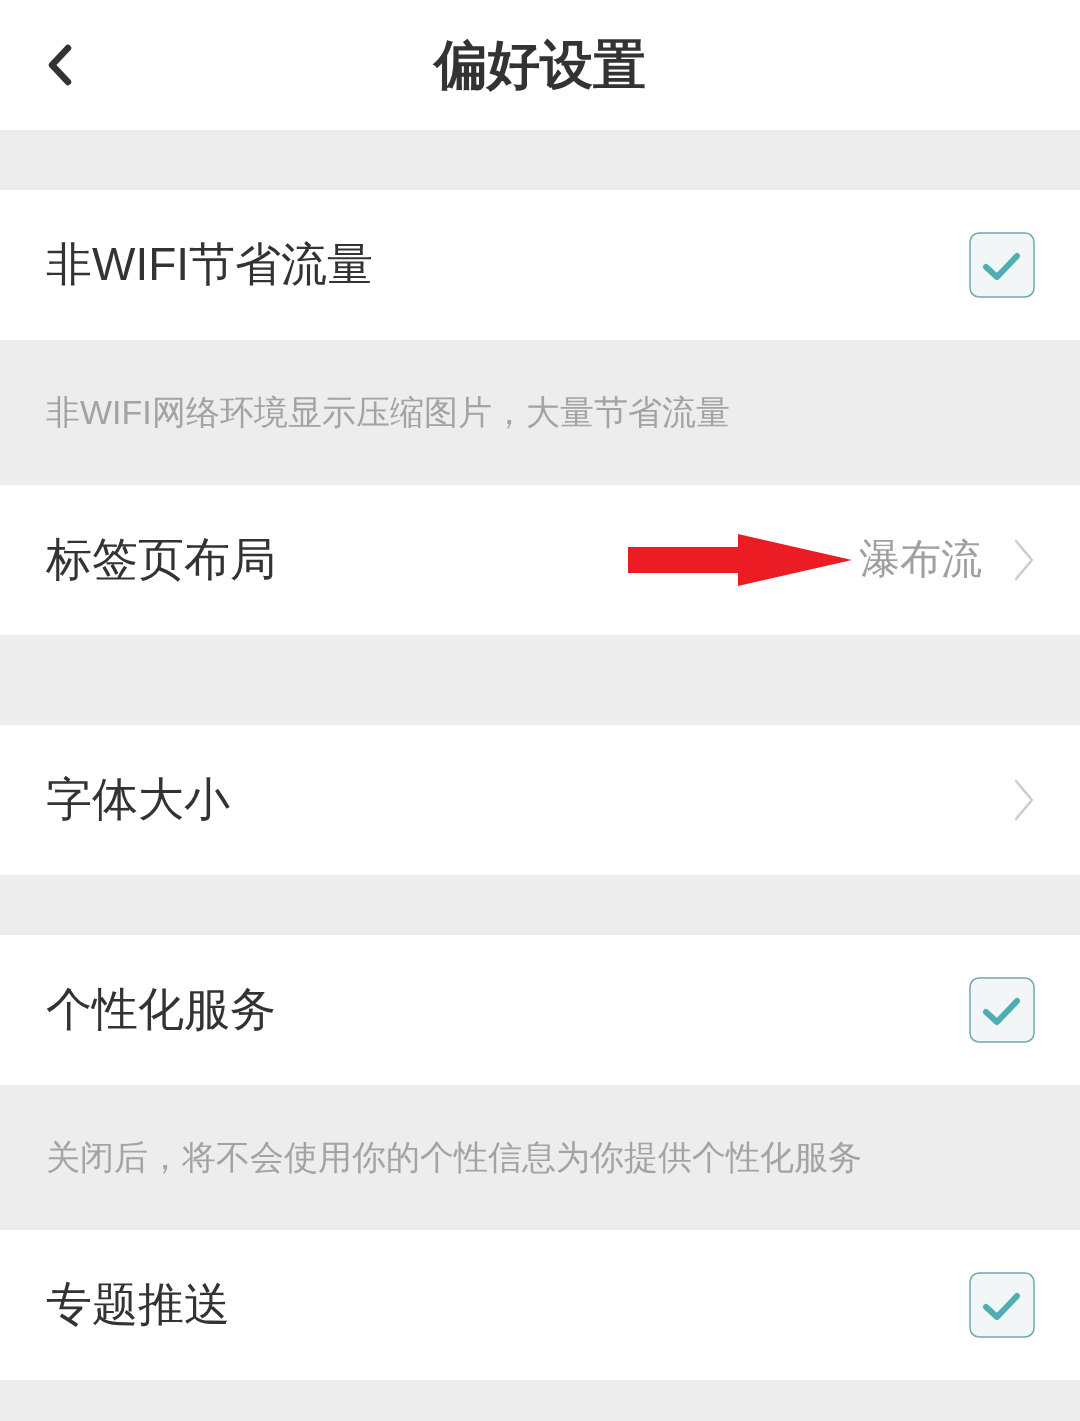 Image resolution: width=1080 pixels, height=1421 pixels. I want to click on page-title: 偏好设置, so click(540, 65).